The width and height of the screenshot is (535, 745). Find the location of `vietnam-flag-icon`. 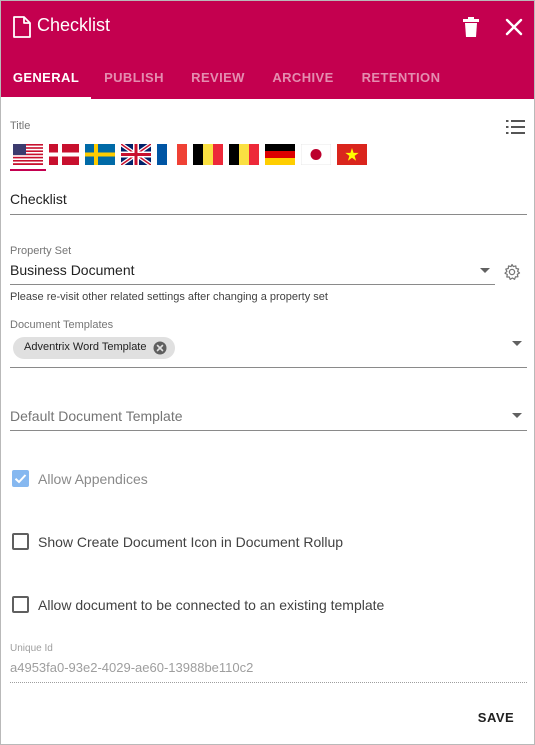

vietnam-flag-icon is located at coordinates (352, 154).